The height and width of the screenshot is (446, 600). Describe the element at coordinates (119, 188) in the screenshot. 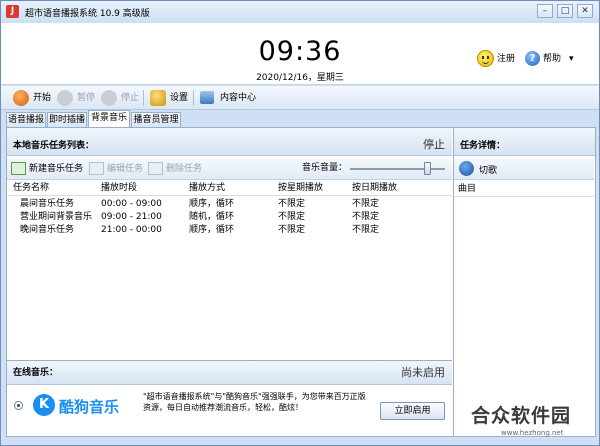

I see `column-header-time-slot: 播放时段` at that location.